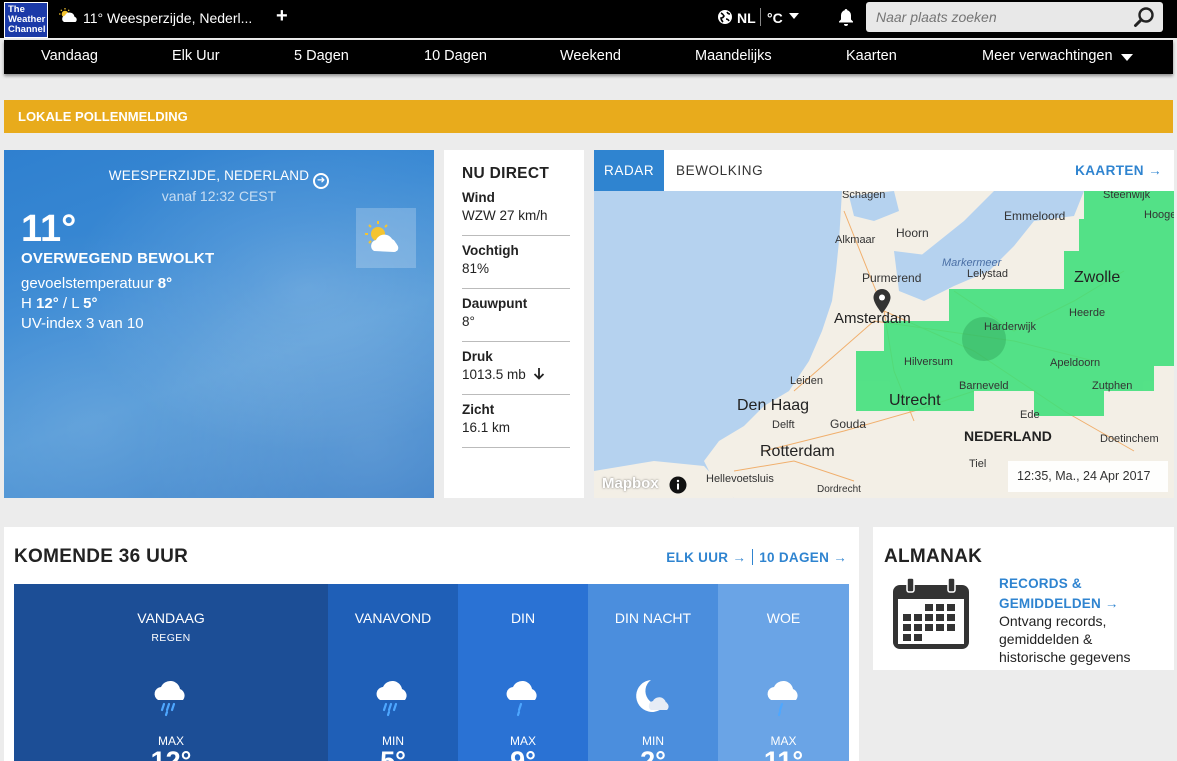 The width and height of the screenshot is (1177, 761). What do you see at coordinates (59, 303) in the screenshot?
I see `high-low: H 12° / L 5°` at bounding box center [59, 303].